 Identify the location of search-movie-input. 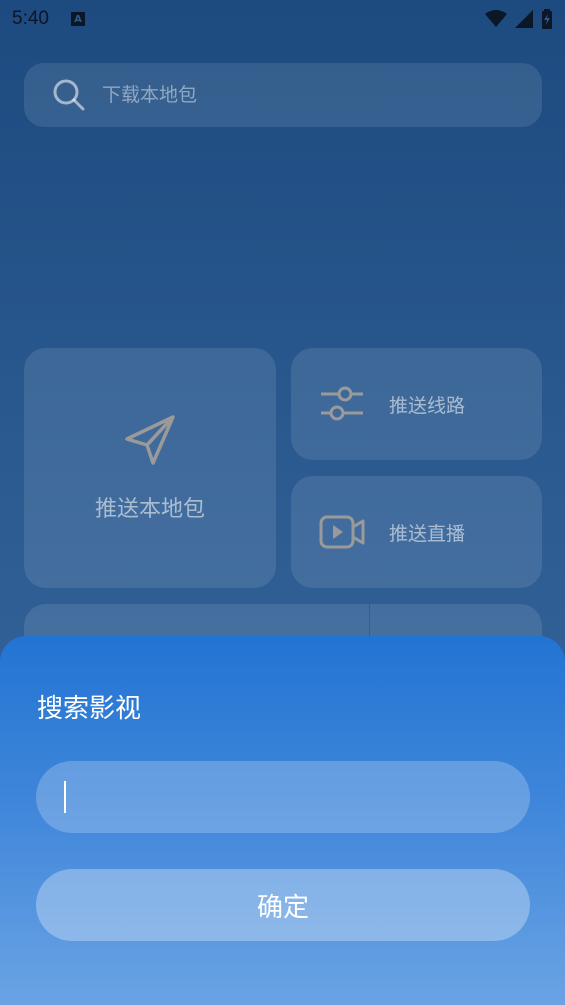
(283, 797).